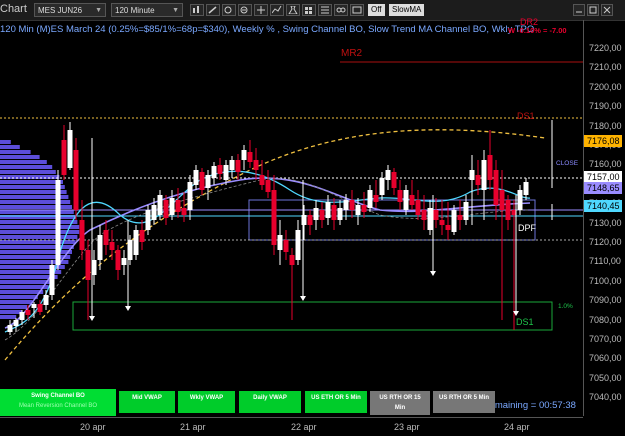  I want to click on us-rth-or-5min-button: US RTH OR 5 Min, so click(464, 402).